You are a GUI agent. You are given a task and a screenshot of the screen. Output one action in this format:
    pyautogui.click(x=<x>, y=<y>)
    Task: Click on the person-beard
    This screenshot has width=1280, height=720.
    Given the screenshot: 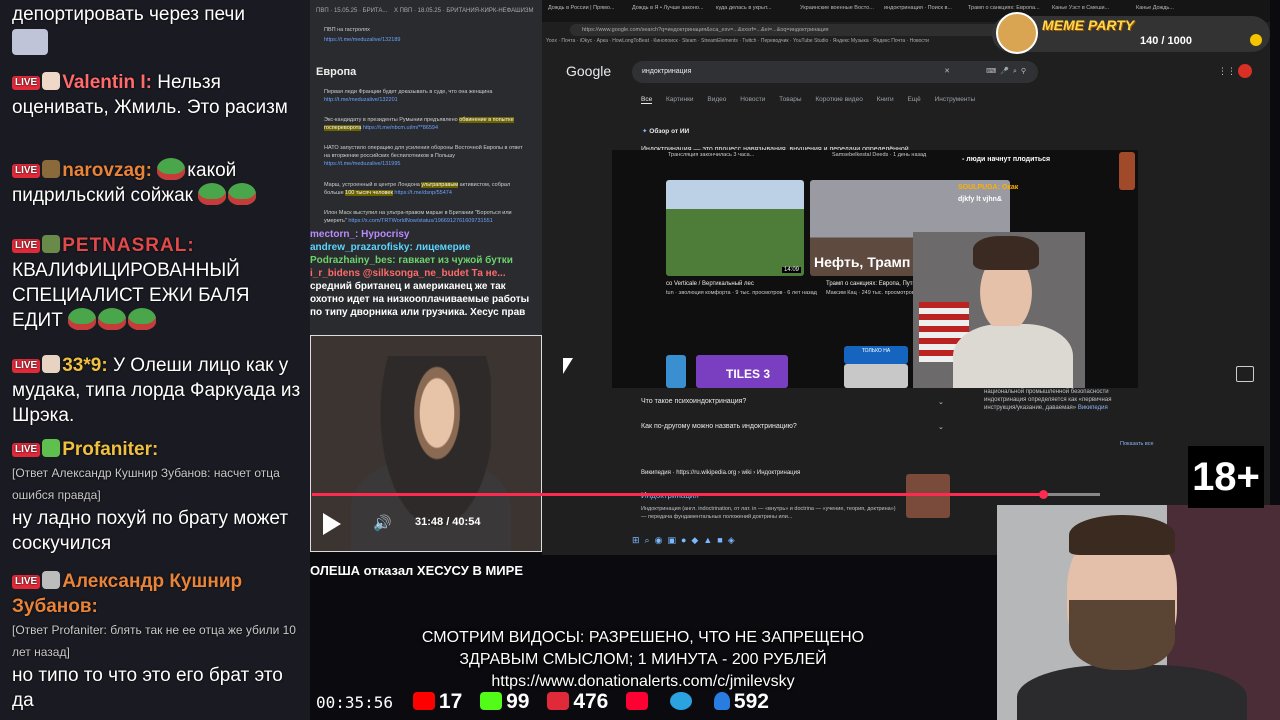 What is the action you would take?
    pyautogui.click(x=1122, y=635)
    